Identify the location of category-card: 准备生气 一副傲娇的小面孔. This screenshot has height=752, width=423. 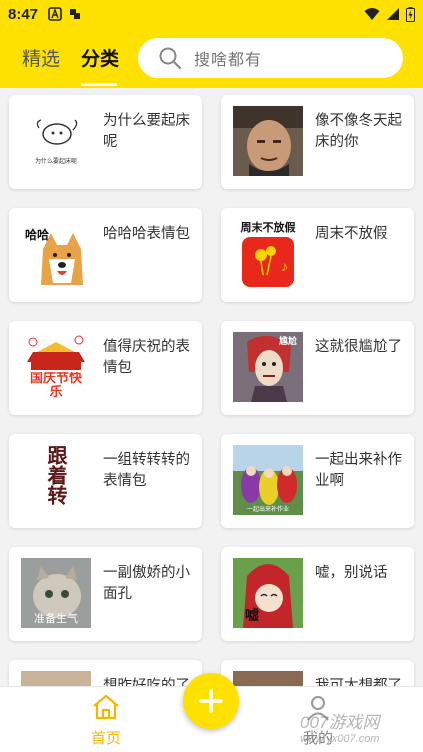
(105, 594).